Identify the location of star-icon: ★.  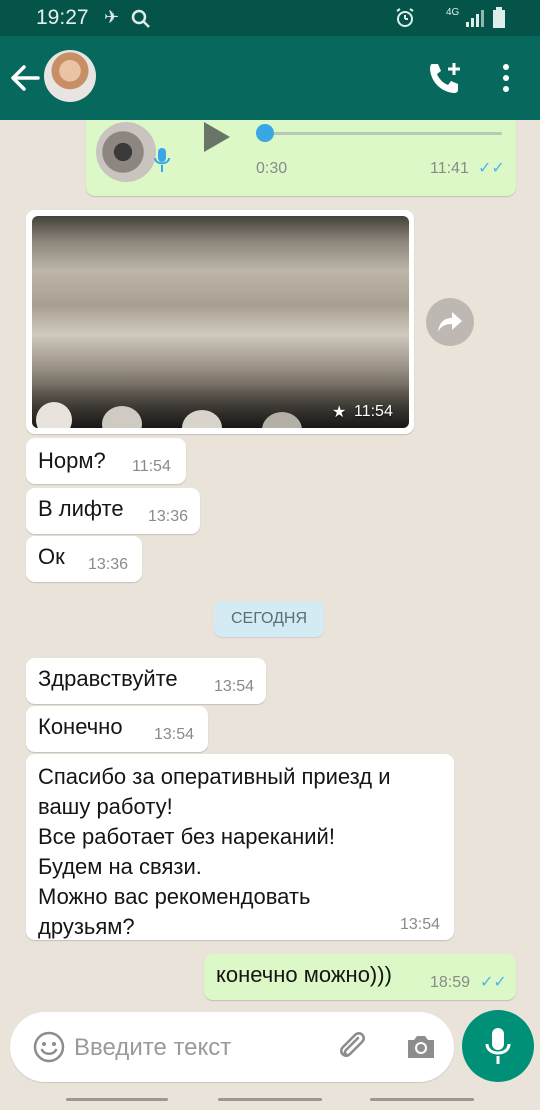
(339, 412).